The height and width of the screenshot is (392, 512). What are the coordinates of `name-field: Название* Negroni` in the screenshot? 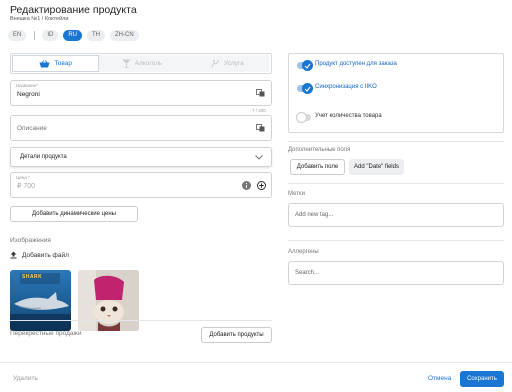 It's located at (141, 93).